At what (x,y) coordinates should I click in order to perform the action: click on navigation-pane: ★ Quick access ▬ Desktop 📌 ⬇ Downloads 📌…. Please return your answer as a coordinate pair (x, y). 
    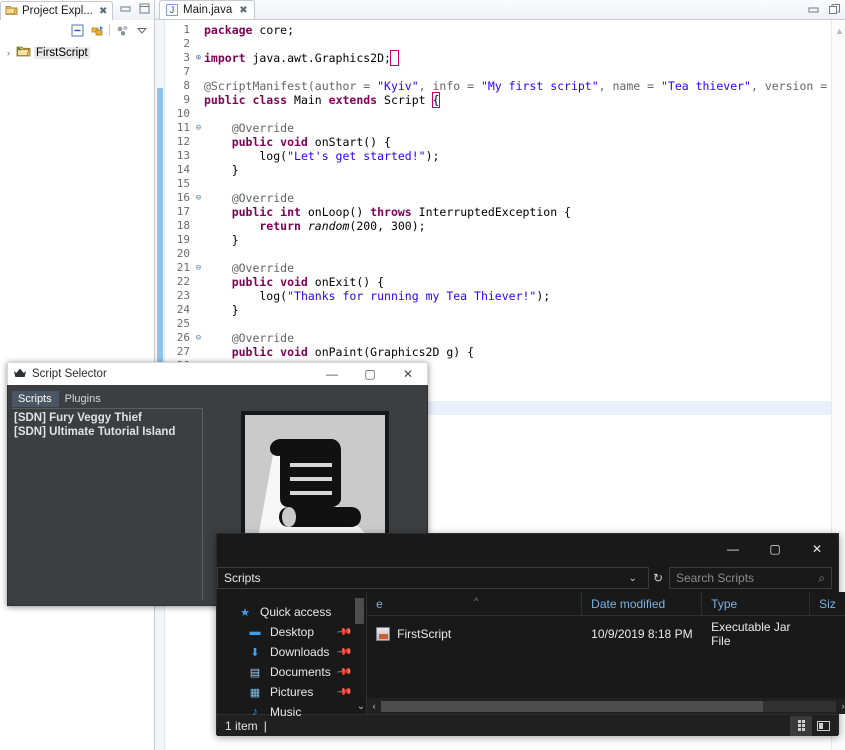
    Looking at the image, I should click on (292, 655).